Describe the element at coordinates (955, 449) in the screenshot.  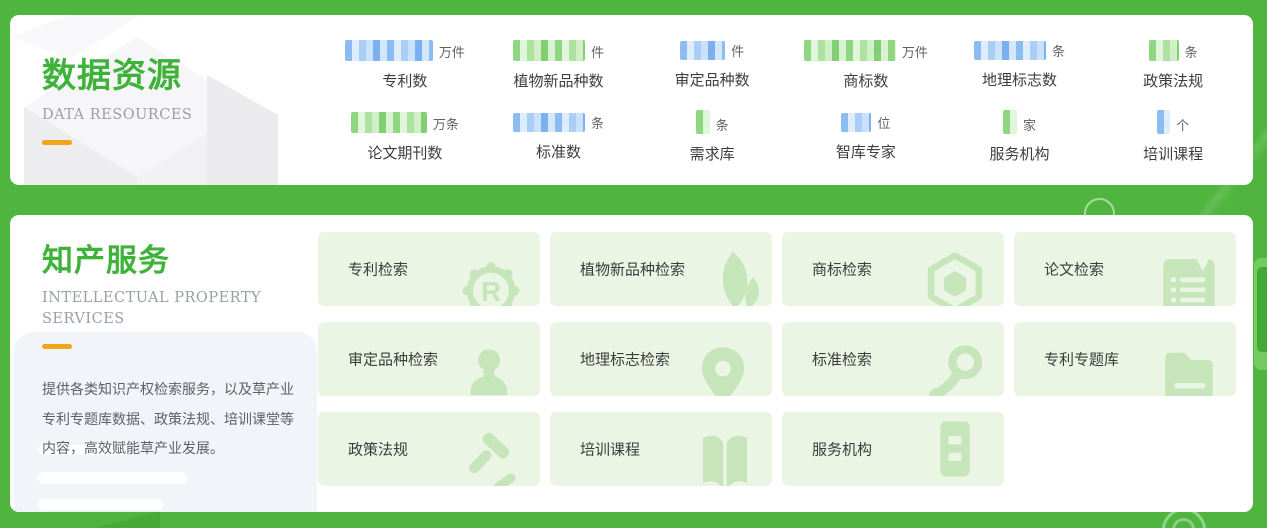
I see `building-icon` at that location.